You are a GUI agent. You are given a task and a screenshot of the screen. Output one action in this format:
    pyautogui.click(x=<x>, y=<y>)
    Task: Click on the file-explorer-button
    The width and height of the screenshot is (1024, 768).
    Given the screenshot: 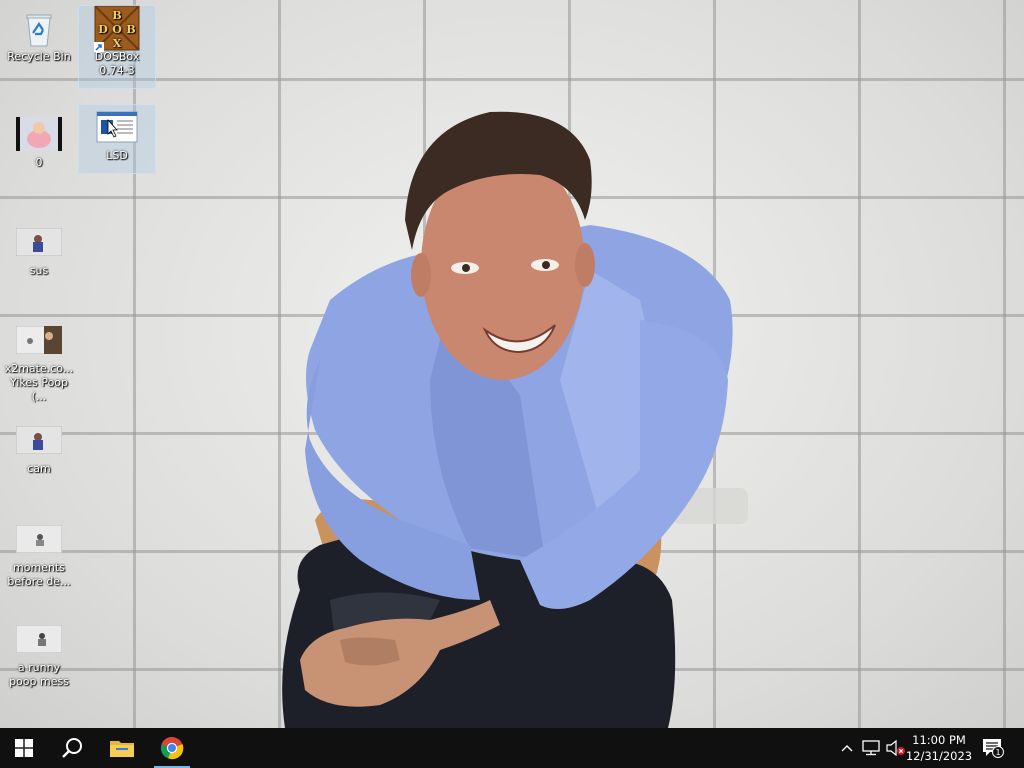 What is the action you would take?
    pyautogui.click(x=122, y=748)
    